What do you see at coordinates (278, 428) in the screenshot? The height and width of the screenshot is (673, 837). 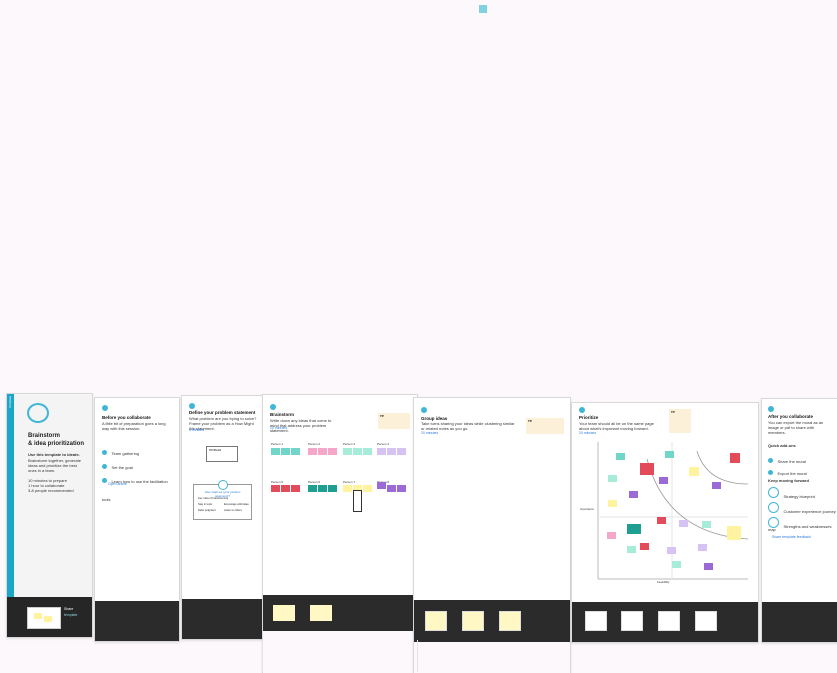 I see `step3-link: 10 minutes` at bounding box center [278, 428].